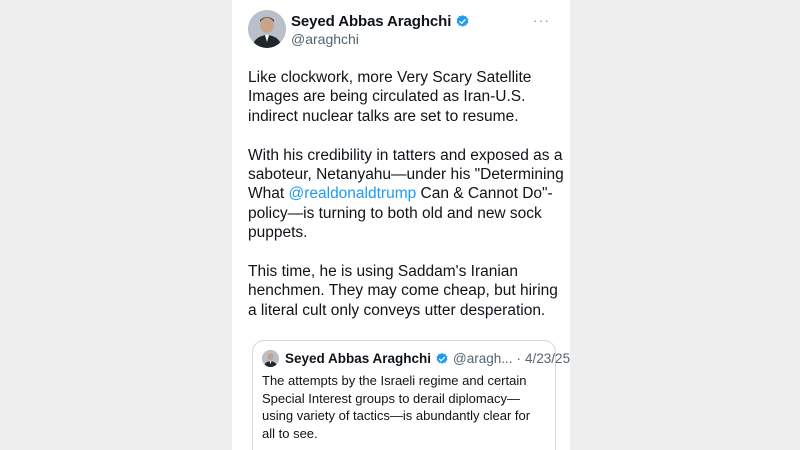 Image resolution: width=800 pixels, height=450 pixels. I want to click on quoted-author-avatar, so click(270, 358).